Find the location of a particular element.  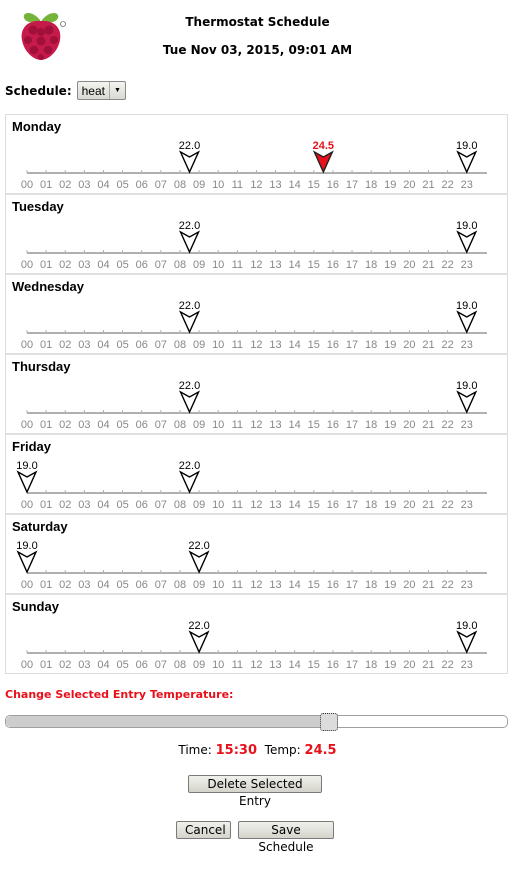

hour-label: 11 is located at coordinates (237, 345).